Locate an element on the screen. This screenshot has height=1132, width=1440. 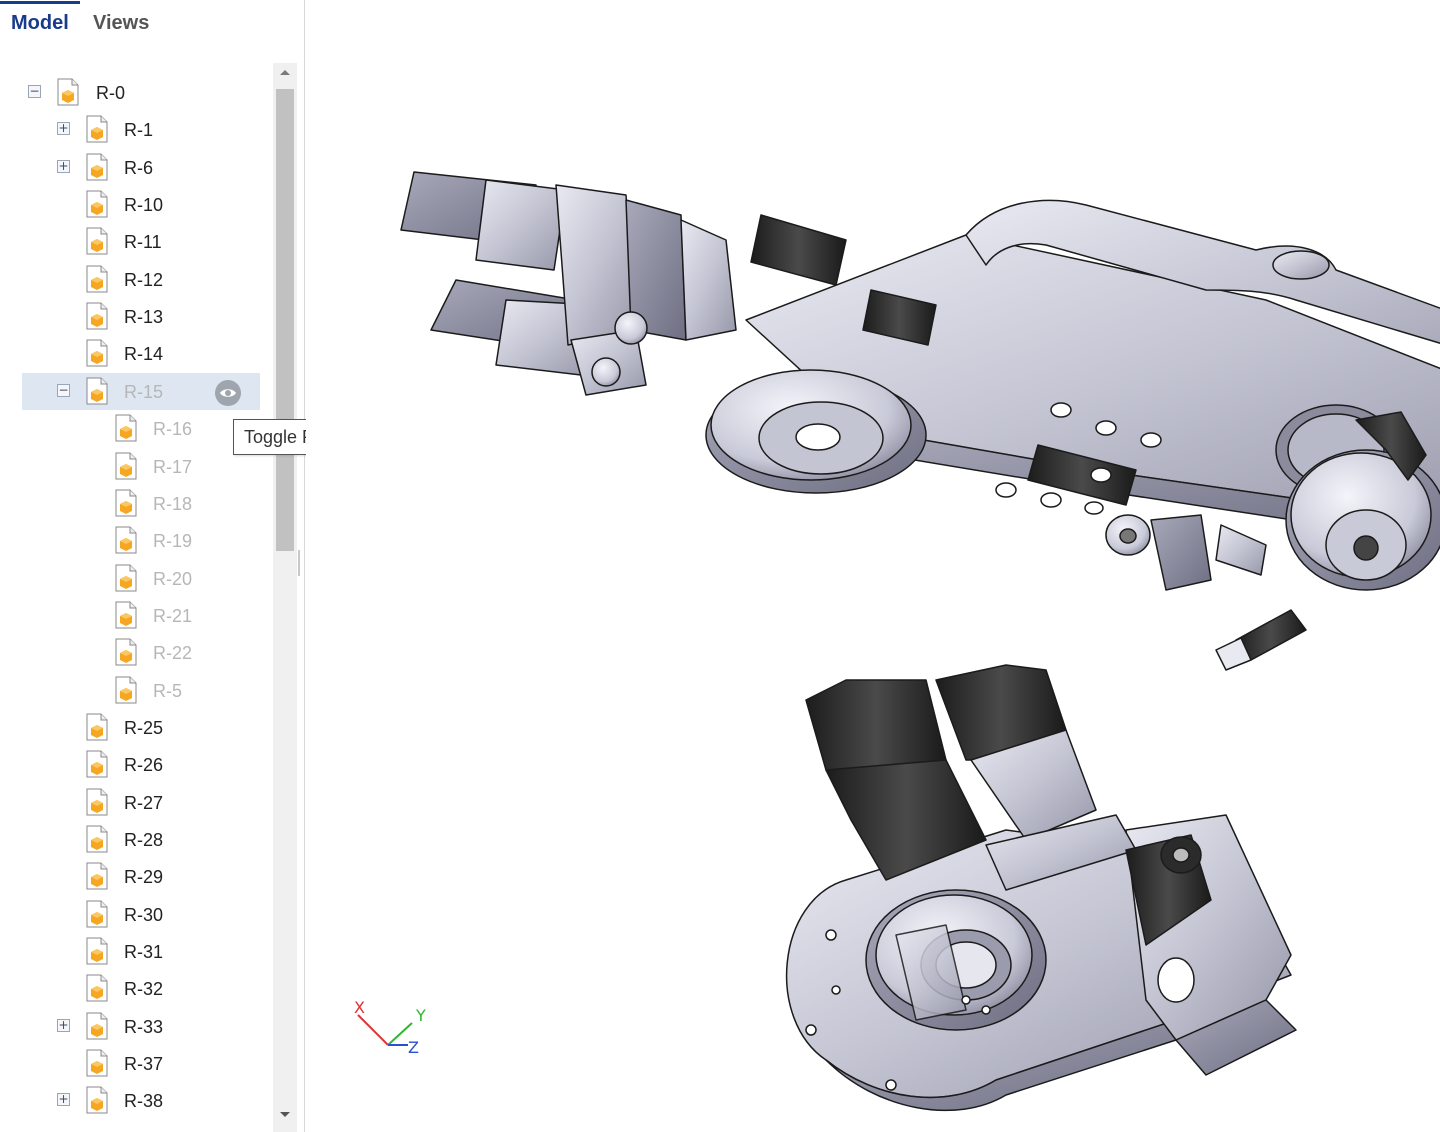
tree-item: R-11 is located at coordinates (136, 241).